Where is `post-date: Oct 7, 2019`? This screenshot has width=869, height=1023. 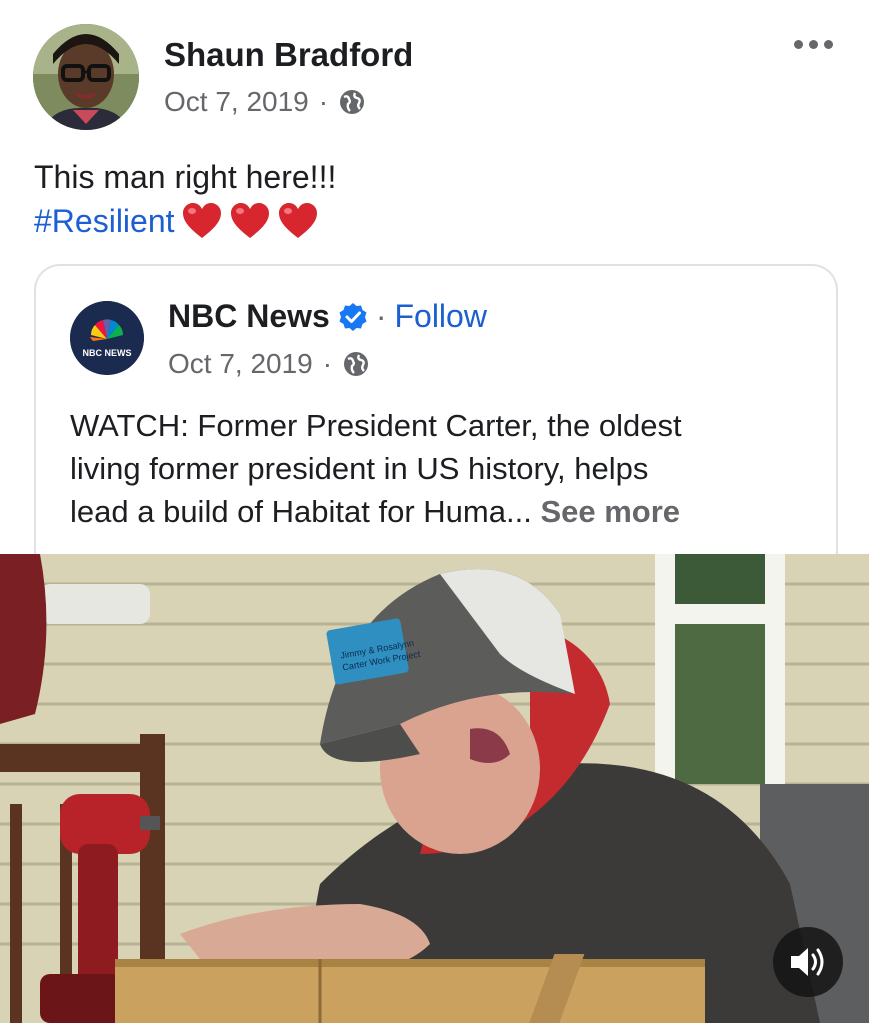 post-date: Oct 7, 2019 is located at coordinates (236, 102).